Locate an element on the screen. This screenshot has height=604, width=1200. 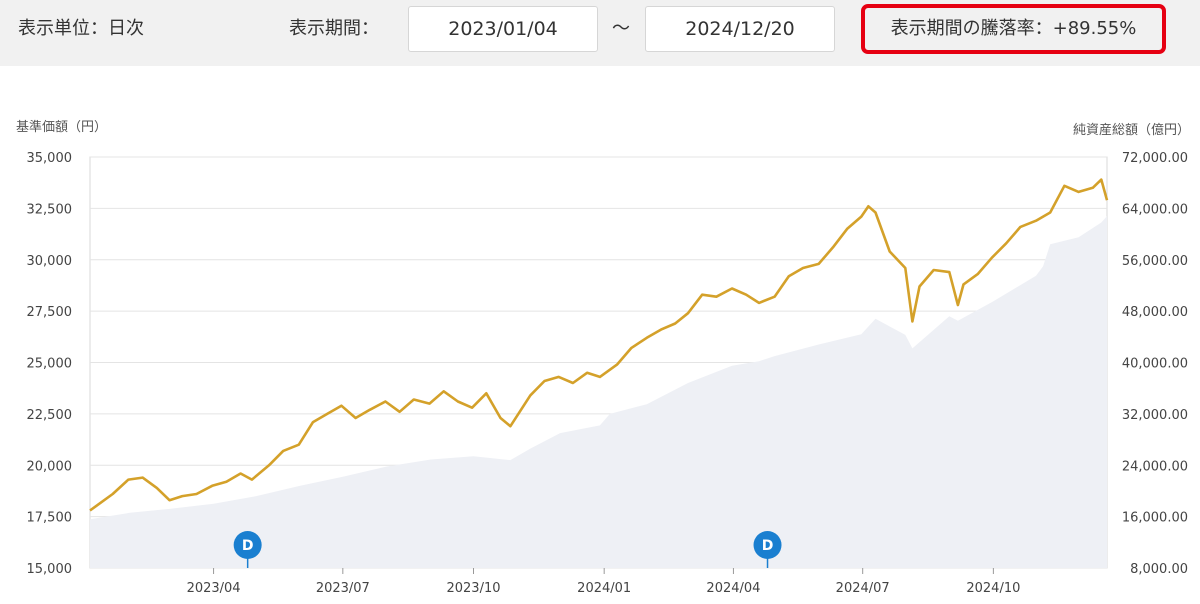
x-tick-label: 2024/10 is located at coordinates (993, 588).